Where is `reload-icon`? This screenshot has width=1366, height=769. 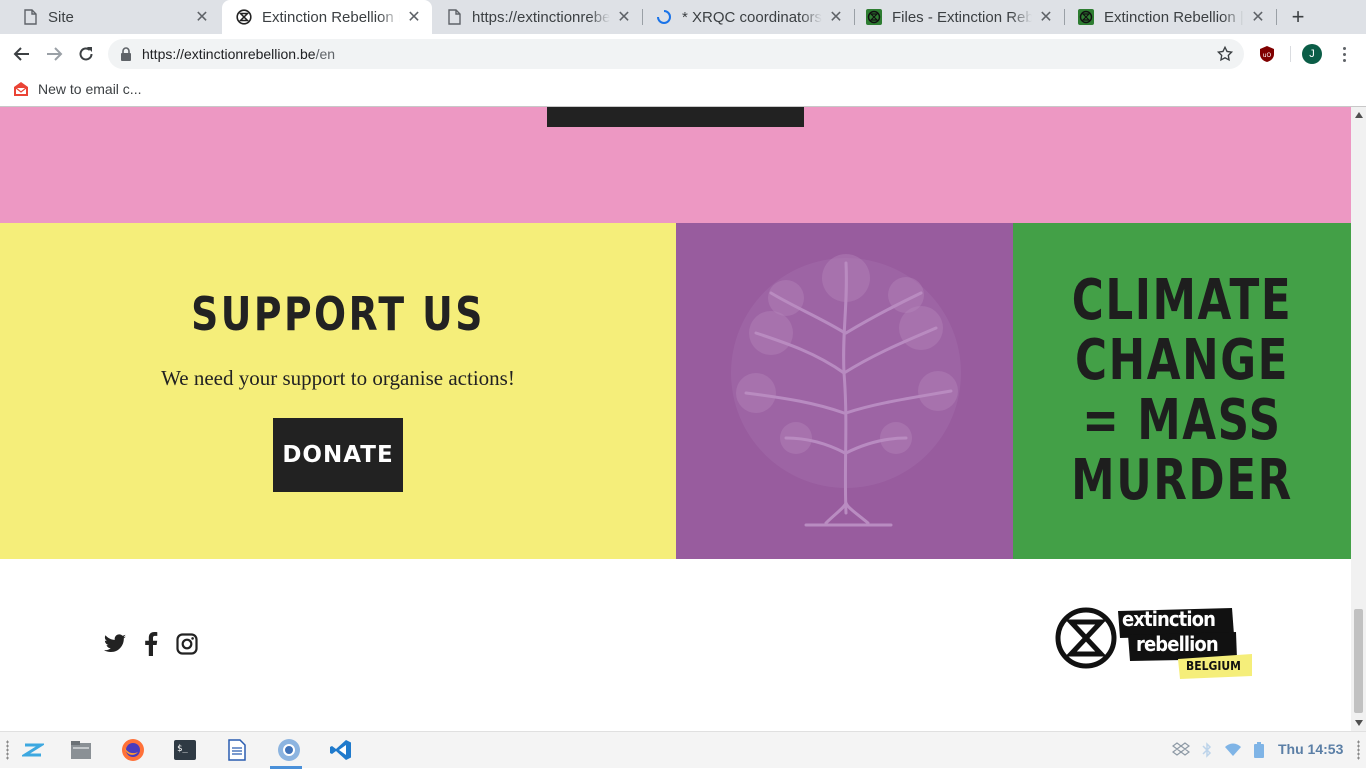 reload-icon is located at coordinates (86, 54).